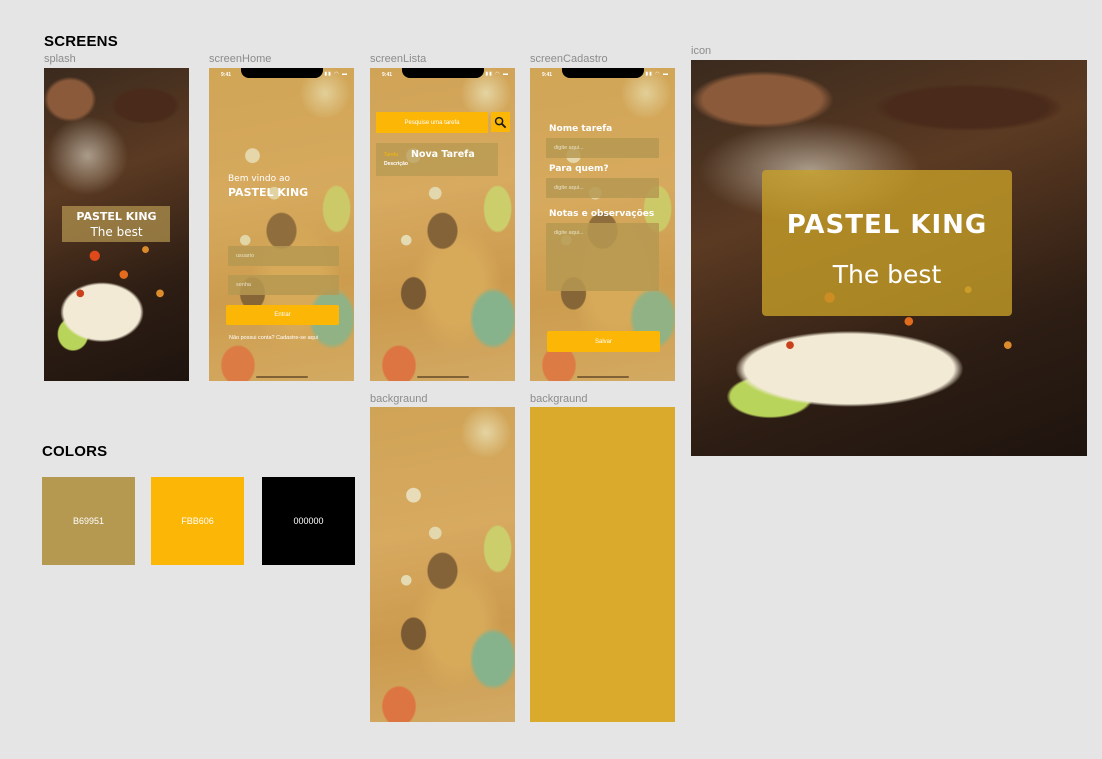  What do you see at coordinates (116, 224) in the screenshot?
I see `splash-frame: PASTEL KING The best` at bounding box center [116, 224].